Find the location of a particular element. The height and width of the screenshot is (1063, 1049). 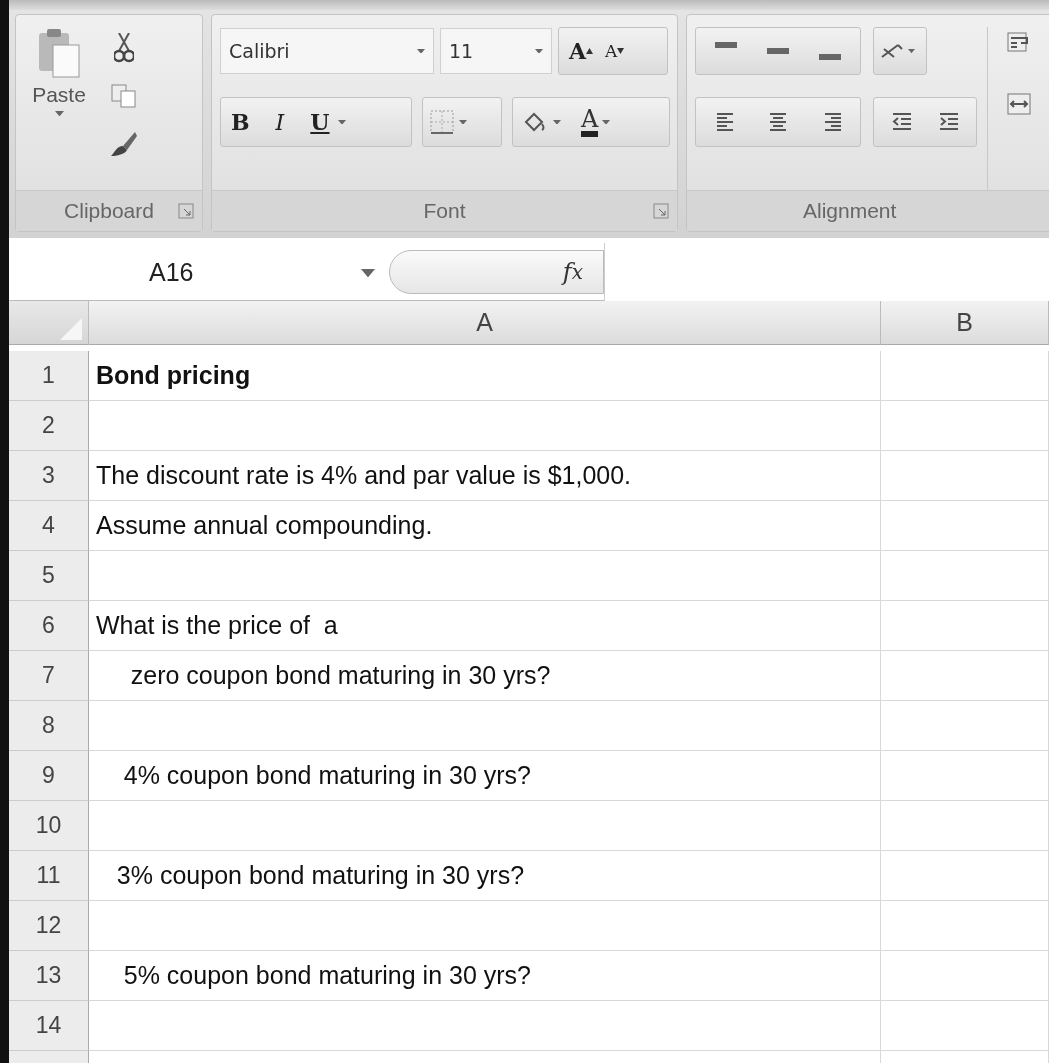

table-cell: 5% coupon bond maturing in 30 yrs? is located at coordinates (485, 976).